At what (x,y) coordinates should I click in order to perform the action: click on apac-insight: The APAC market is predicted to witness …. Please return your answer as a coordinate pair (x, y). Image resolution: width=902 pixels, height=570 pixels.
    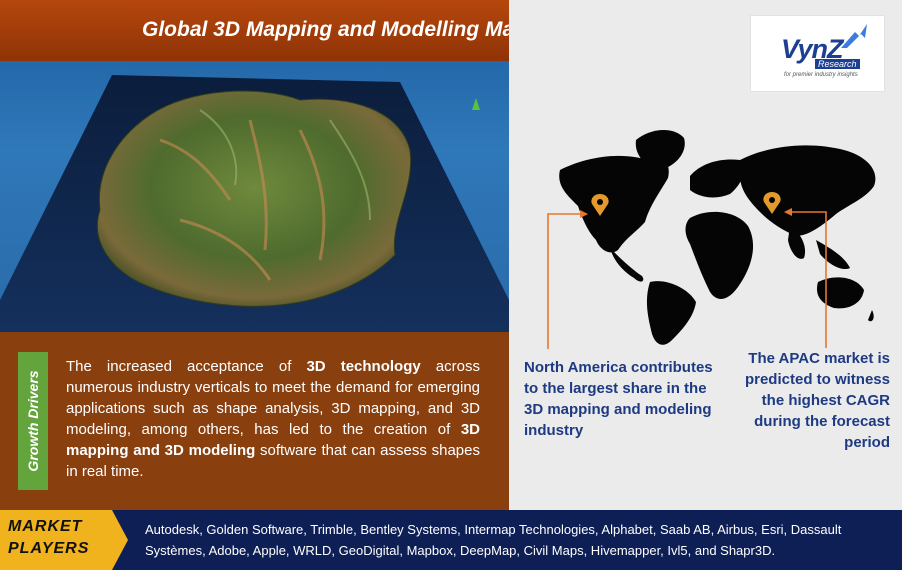
    Looking at the image, I should click on (817, 400).